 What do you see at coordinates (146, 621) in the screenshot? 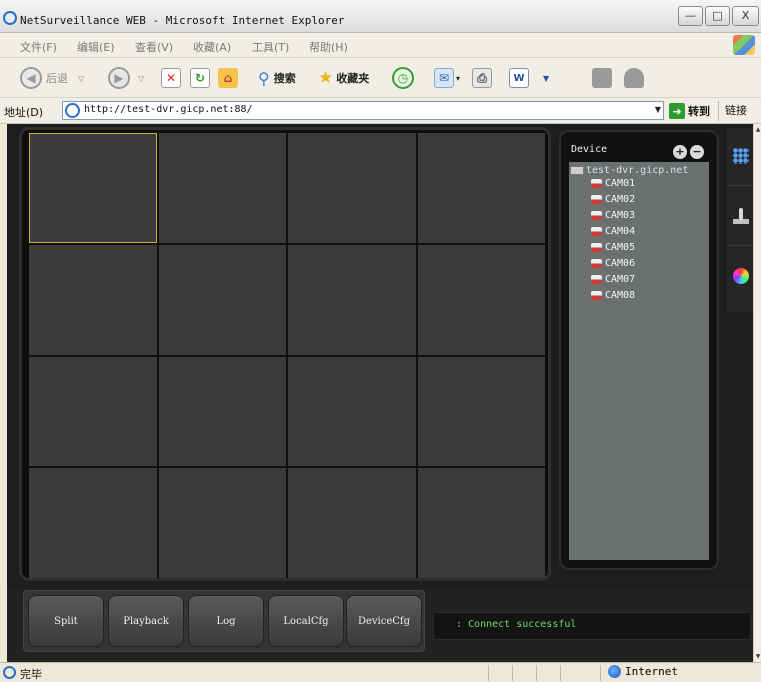
I see `playback-button: Playback` at bounding box center [146, 621].